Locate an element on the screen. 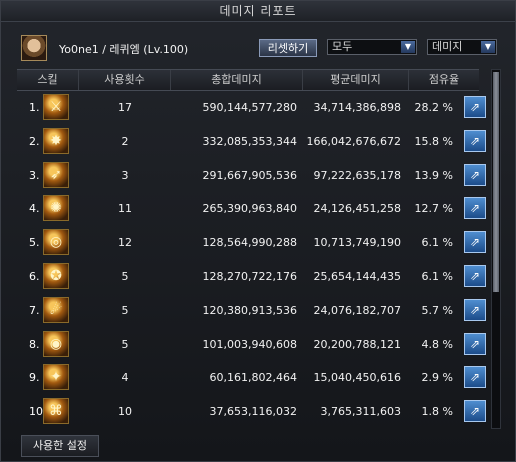  character-name: Yo0ne1 / 레퀴엠 (Lv.100) is located at coordinates (124, 49).